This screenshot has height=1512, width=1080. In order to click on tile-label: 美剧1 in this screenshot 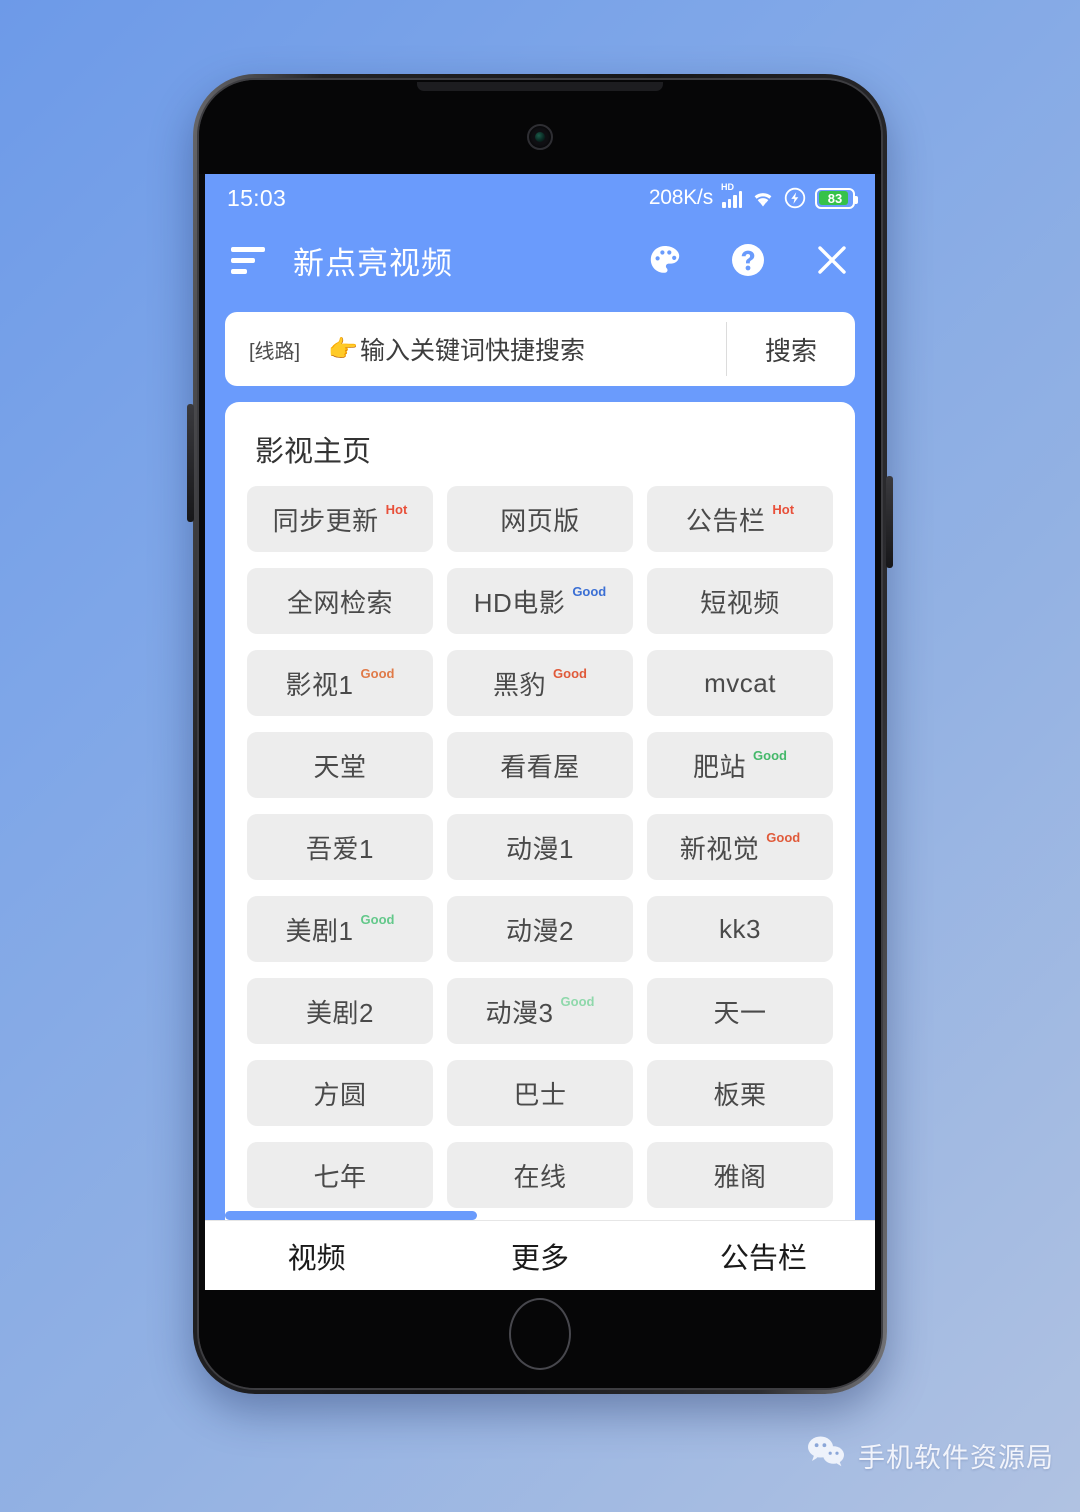, I will do `click(319, 930)`.